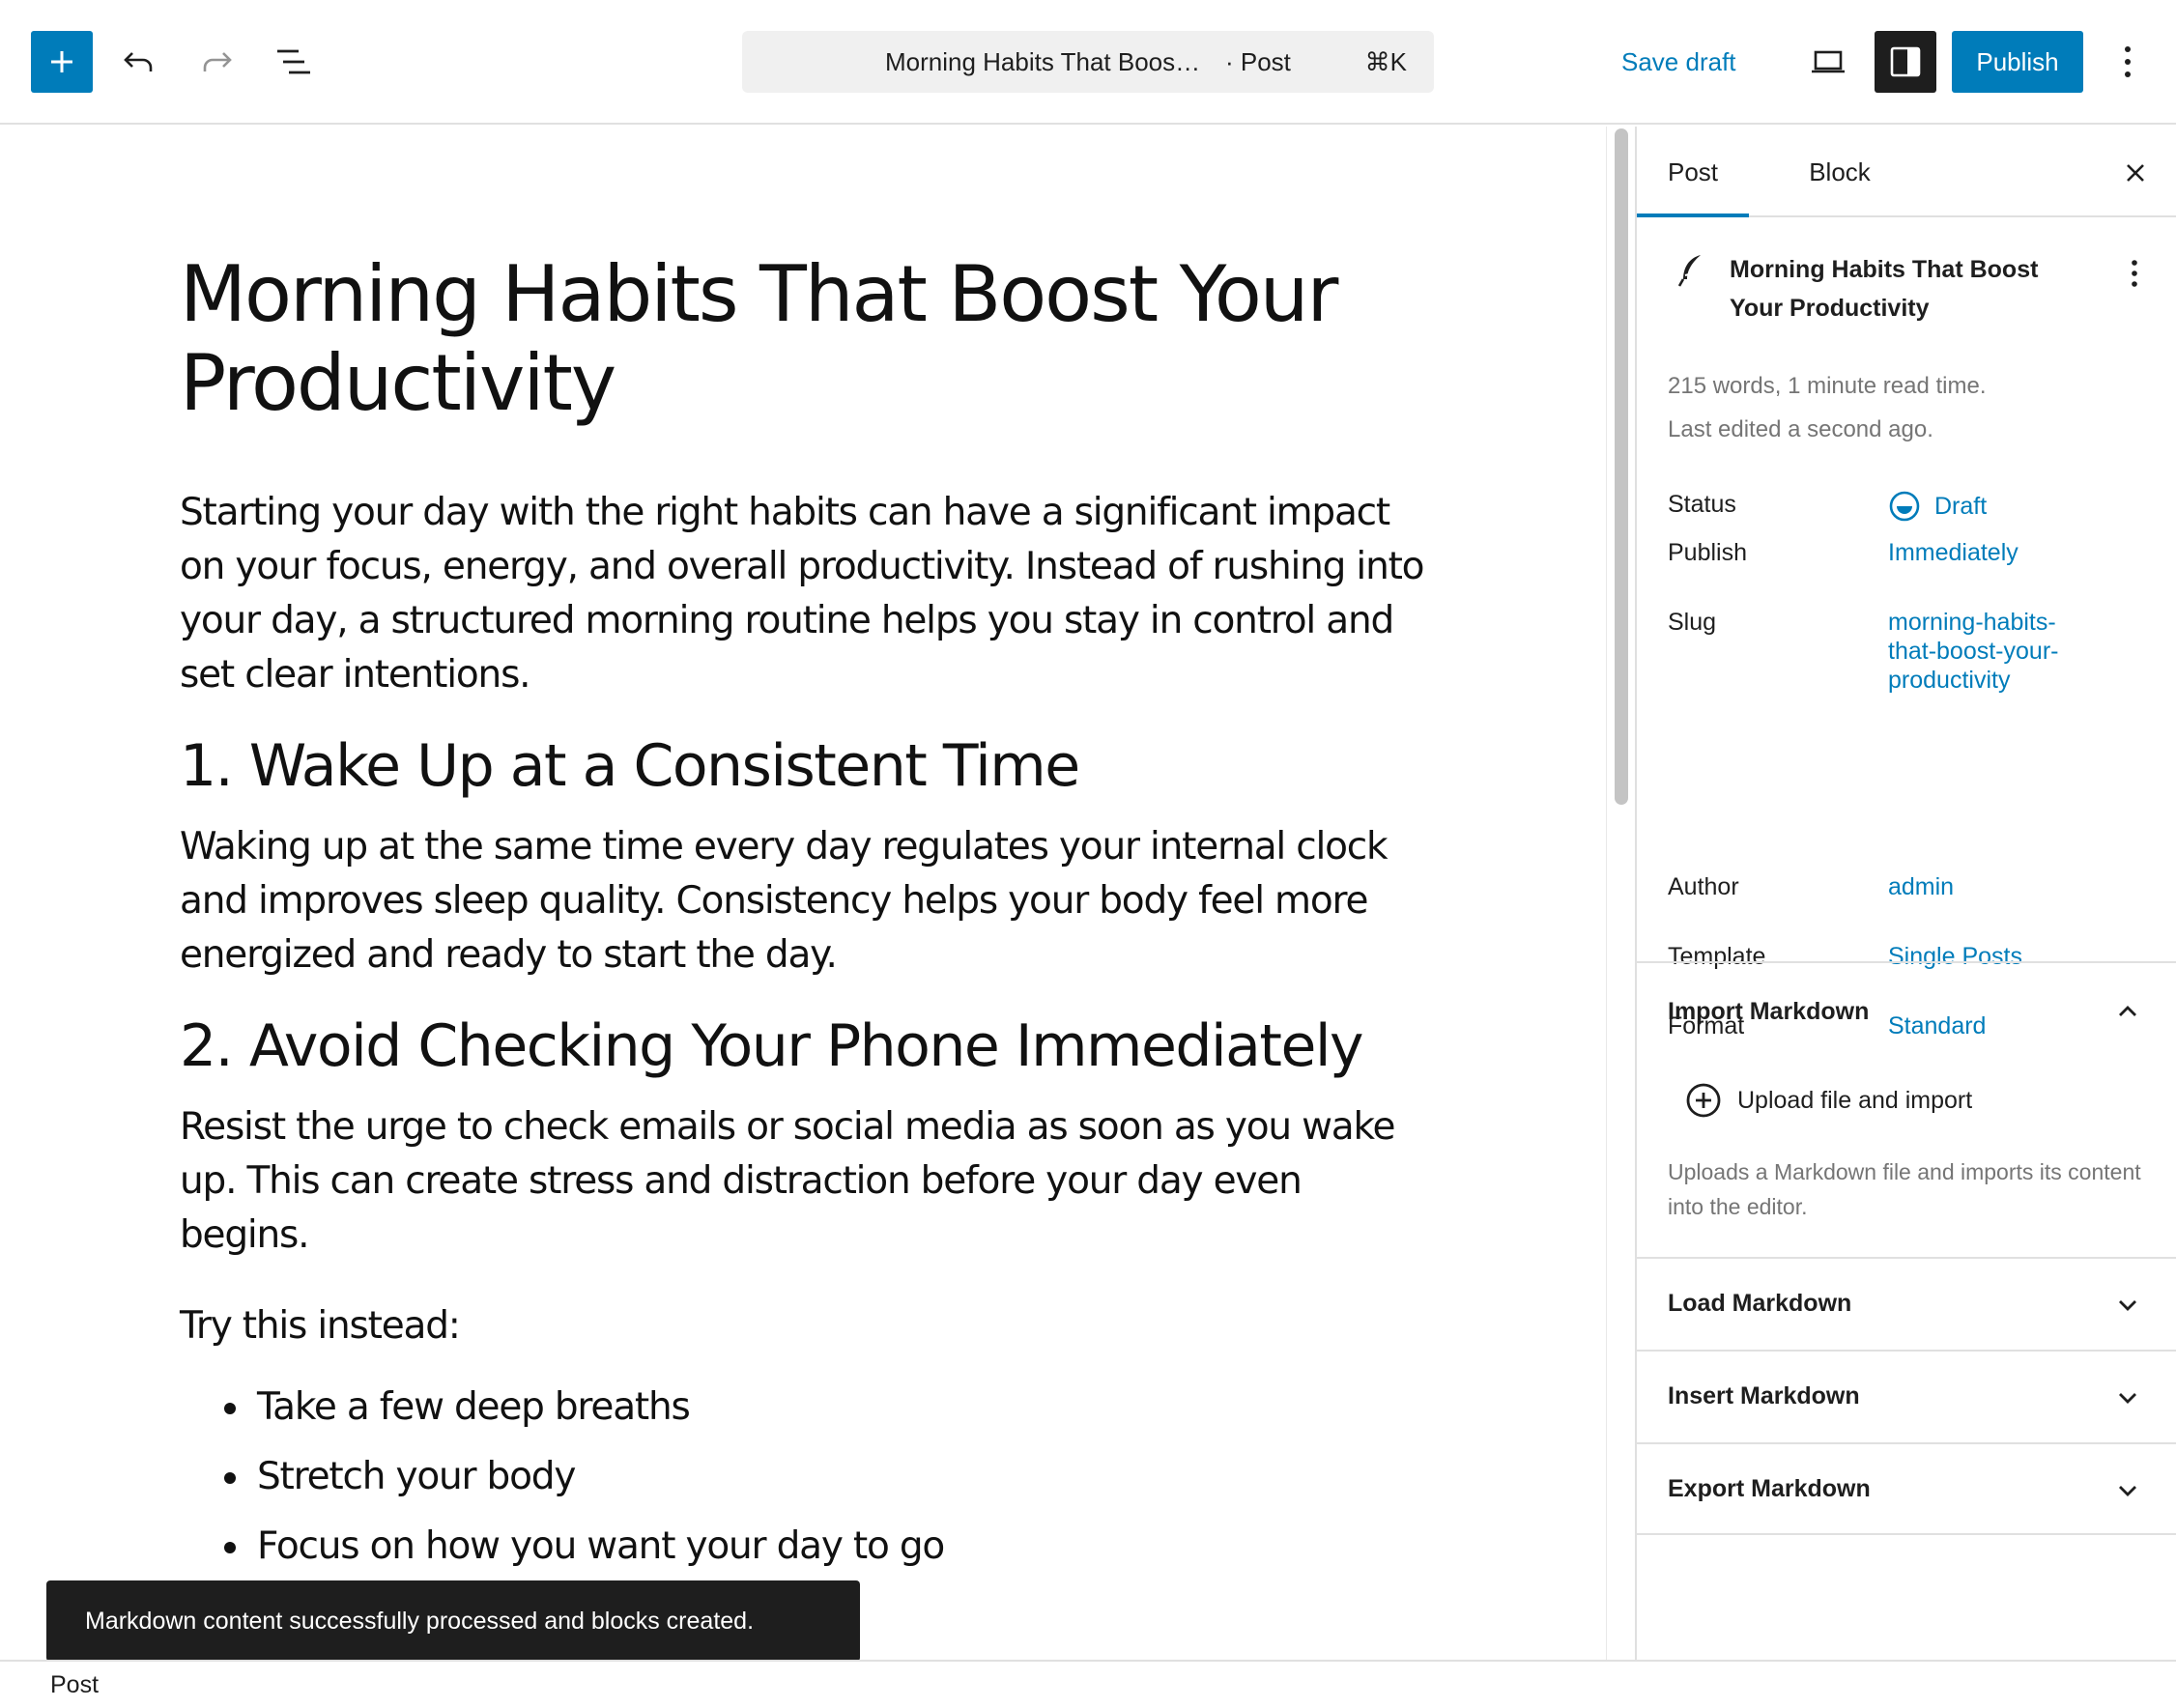  Describe the element at coordinates (1949, 680) in the screenshot. I see `slug-line: productivity` at that location.